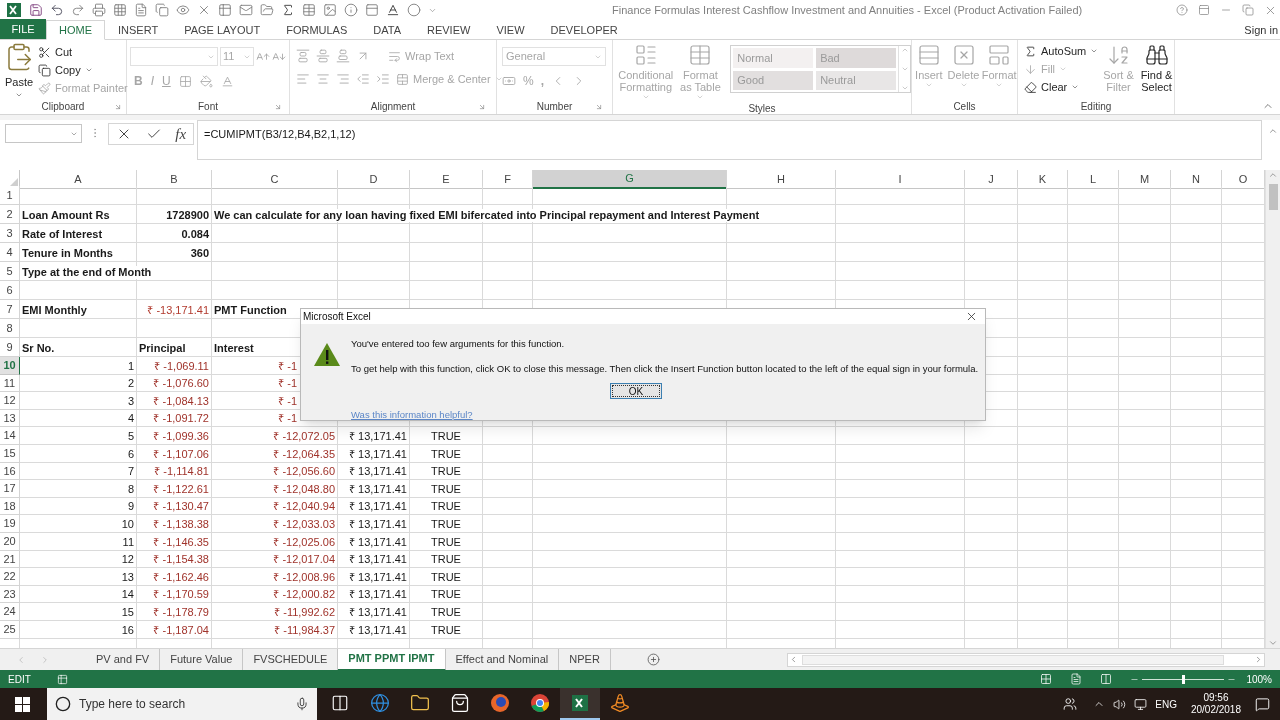  What do you see at coordinates (636, 390) in the screenshot?
I see `ok-button: OK` at bounding box center [636, 390].